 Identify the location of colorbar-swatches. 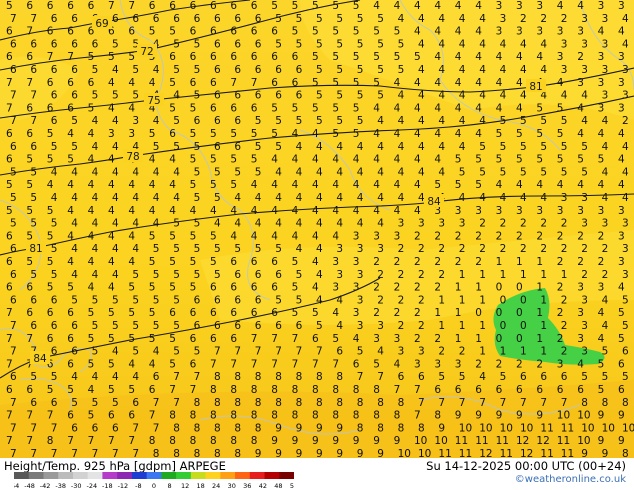
(154, 475).